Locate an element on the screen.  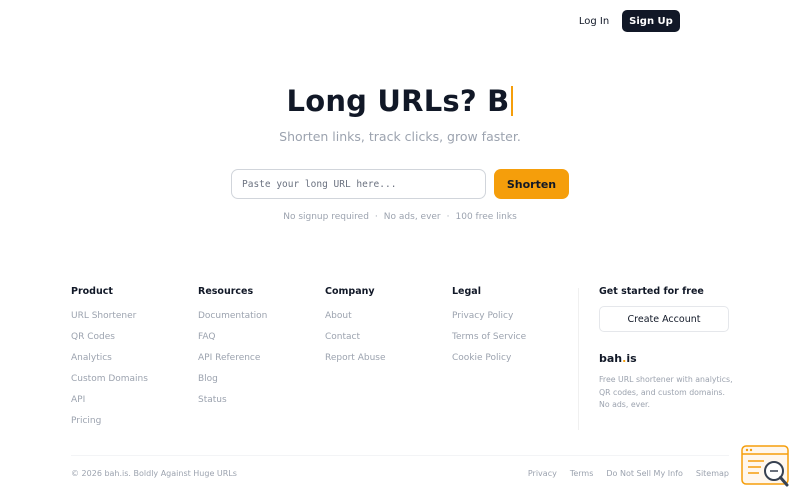
footer-link-documentation: Documentation is located at coordinates (232, 320).